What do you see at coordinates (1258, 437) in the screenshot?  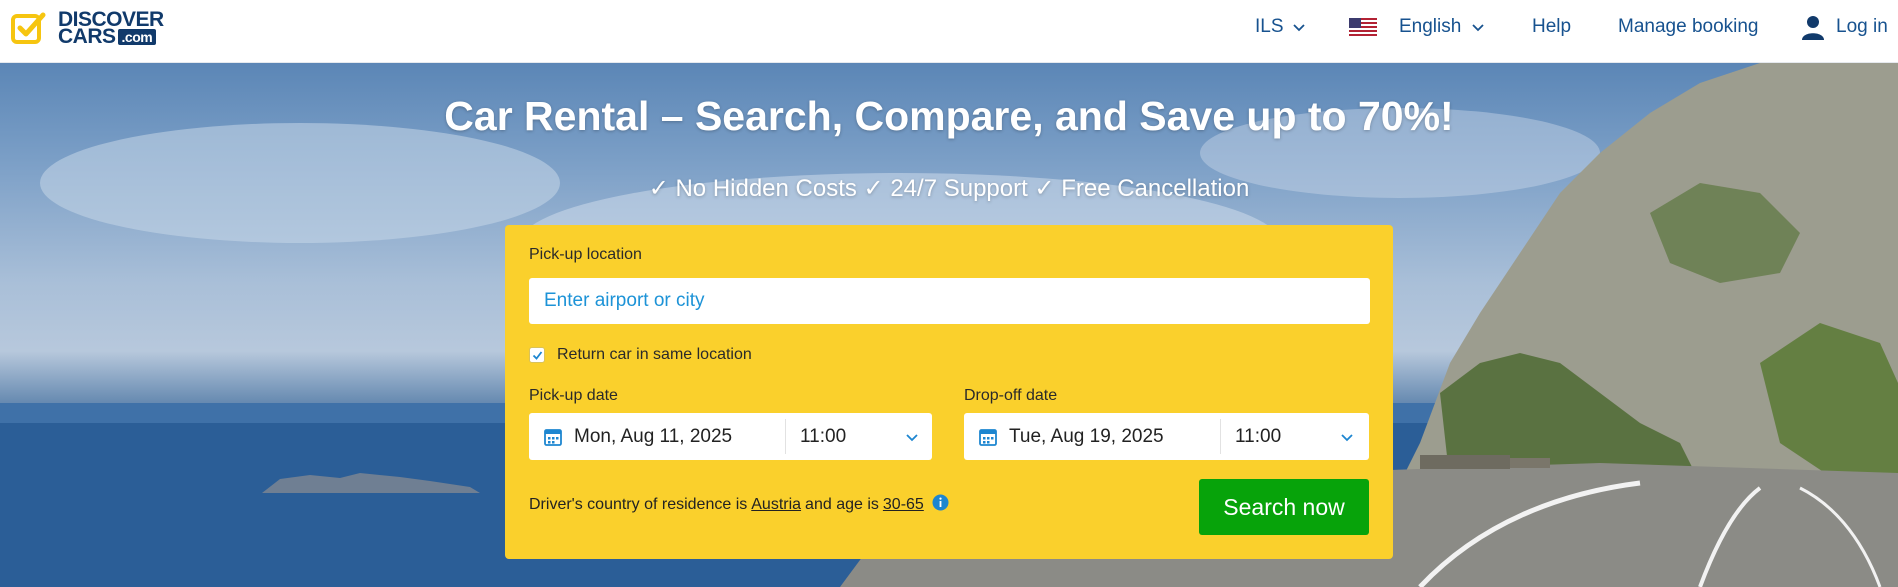 I see `dropoff-time-value: 11:00` at bounding box center [1258, 437].